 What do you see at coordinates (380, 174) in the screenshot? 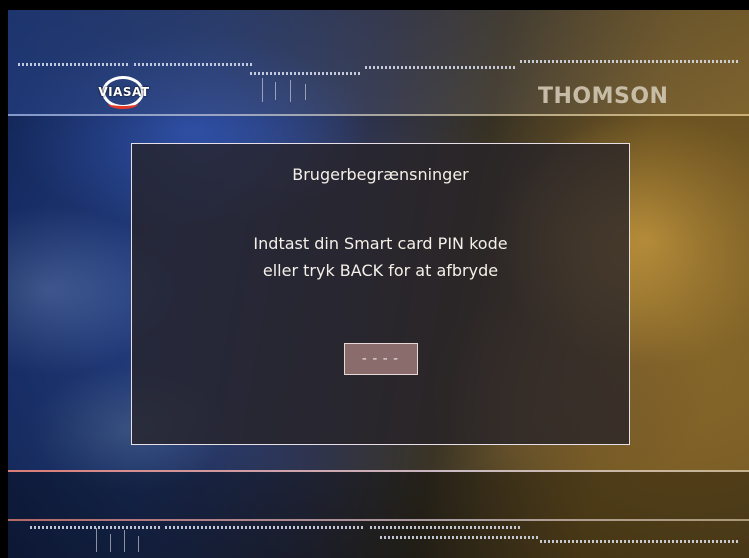
I see `dialog-title: Brugerbegrænsninger` at bounding box center [380, 174].